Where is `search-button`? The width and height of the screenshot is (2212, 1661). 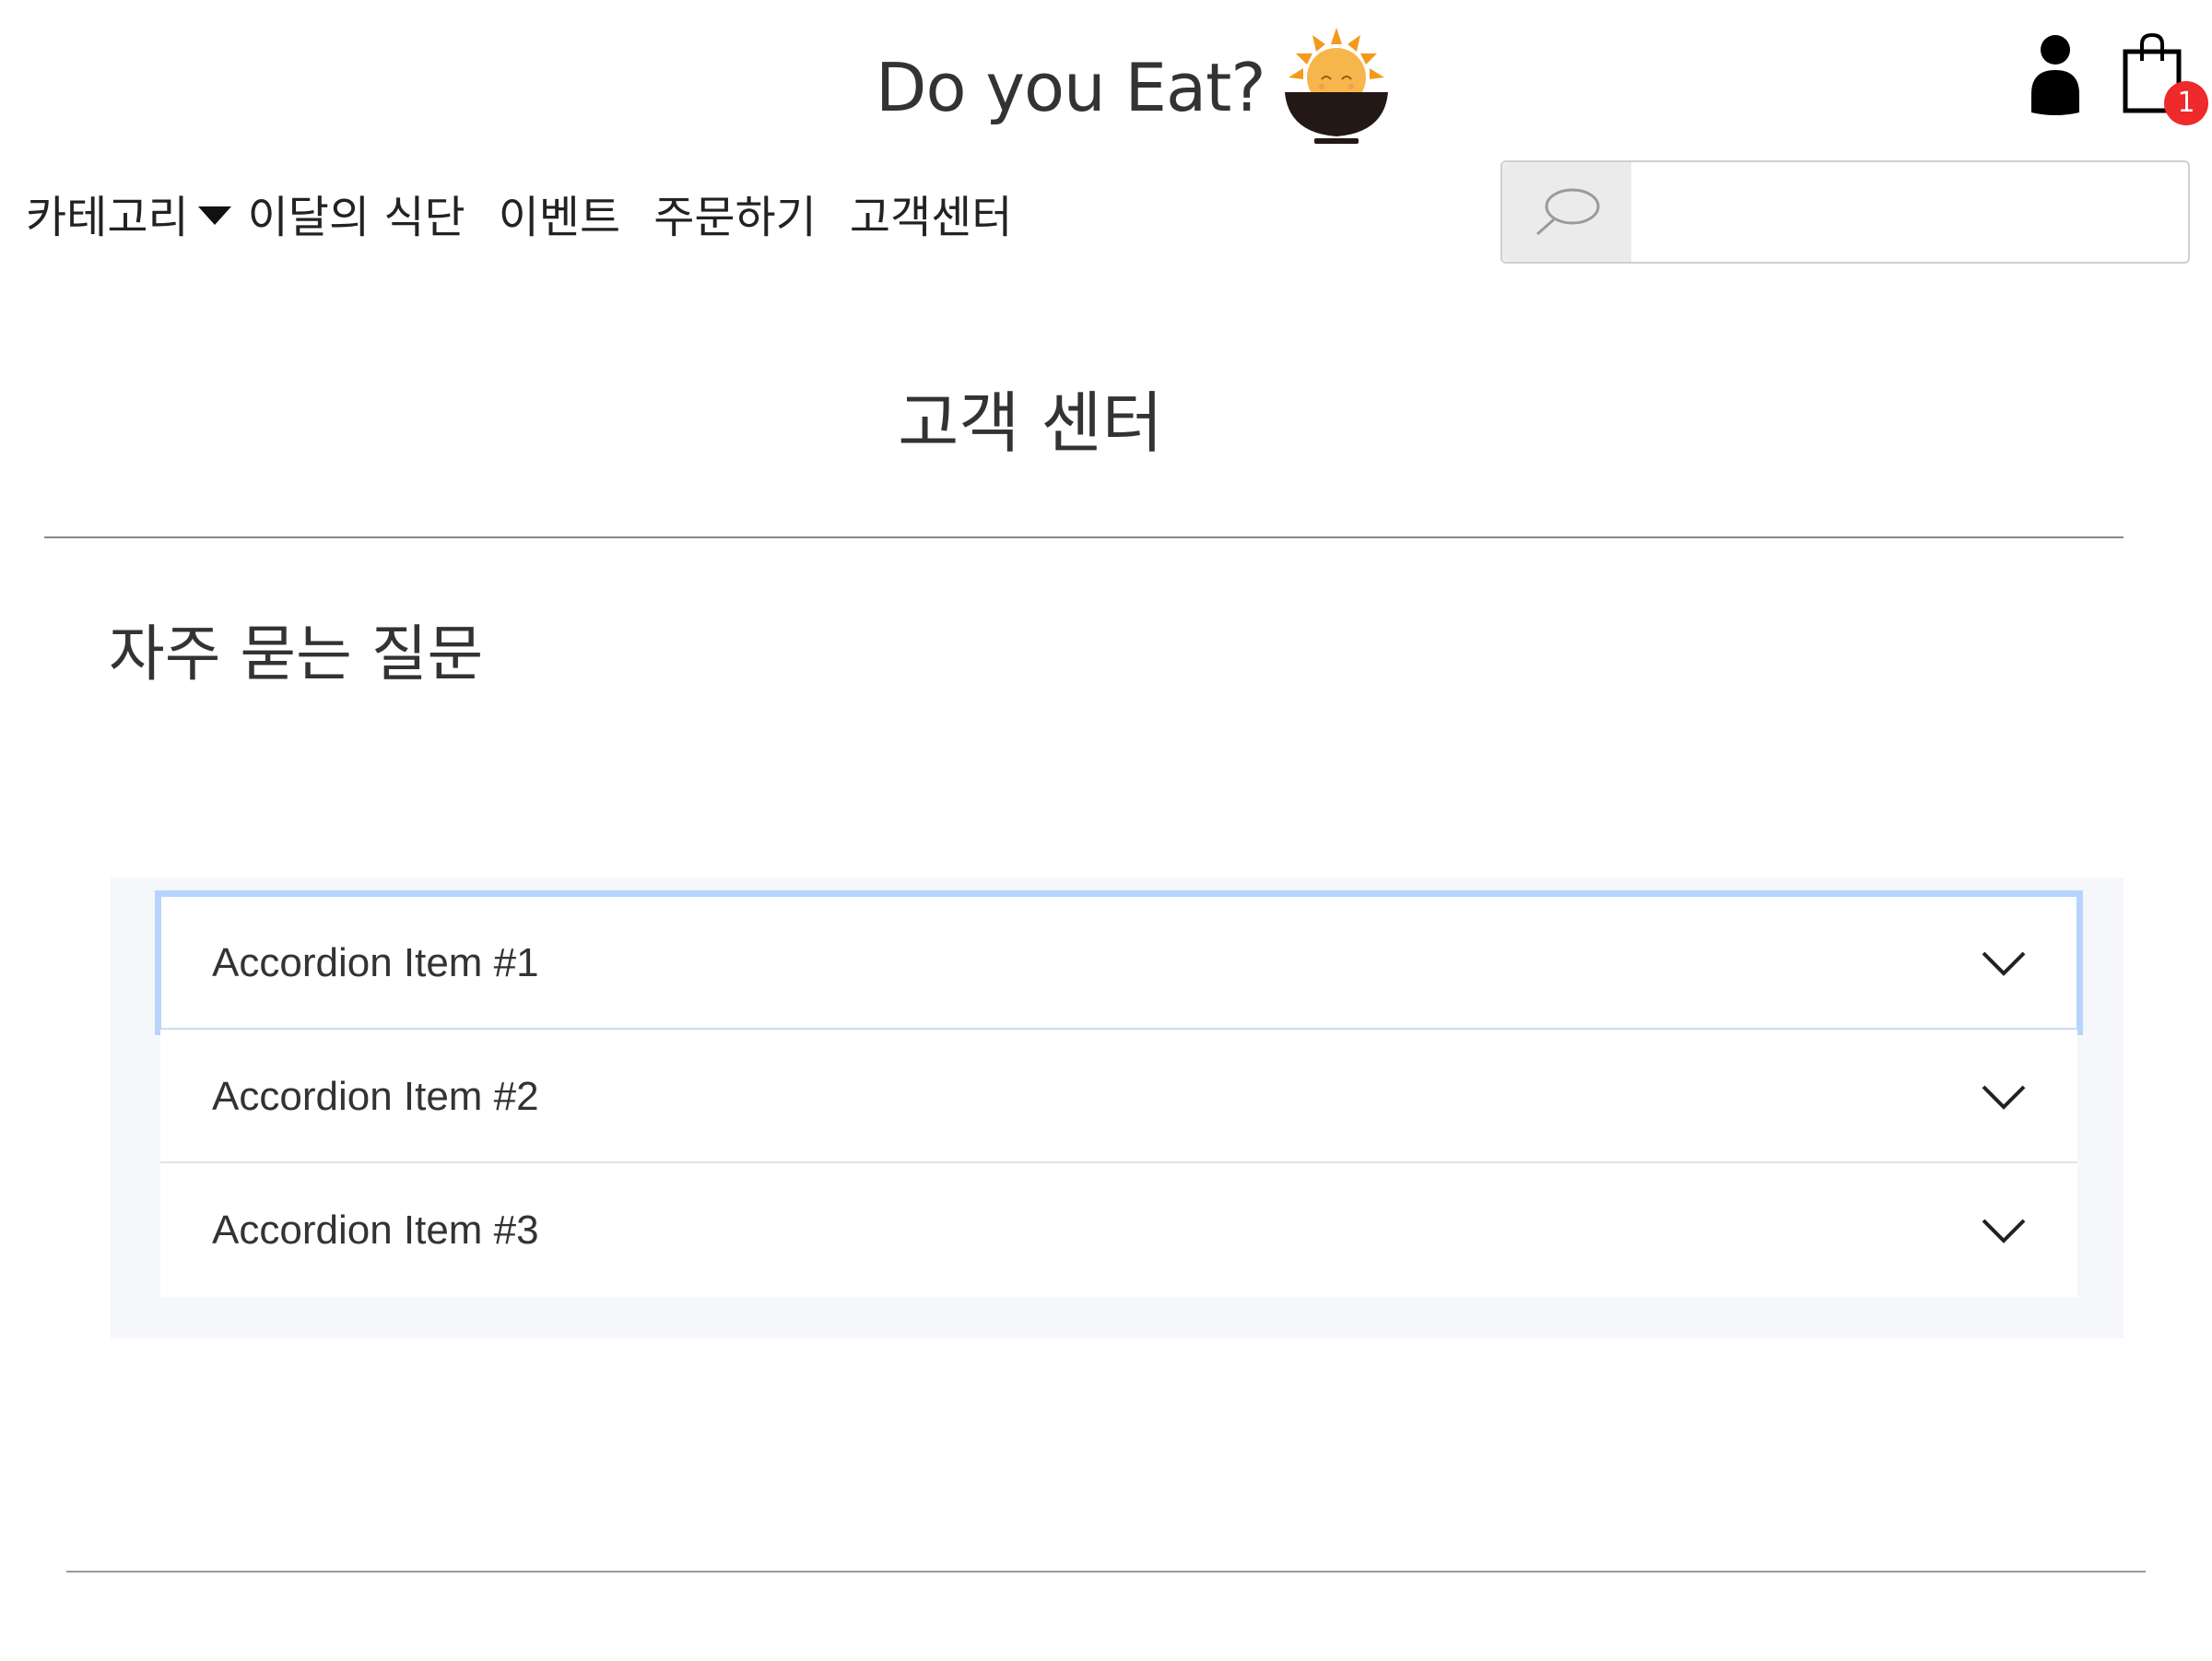 search-button is located at coordinates (1566, 212).